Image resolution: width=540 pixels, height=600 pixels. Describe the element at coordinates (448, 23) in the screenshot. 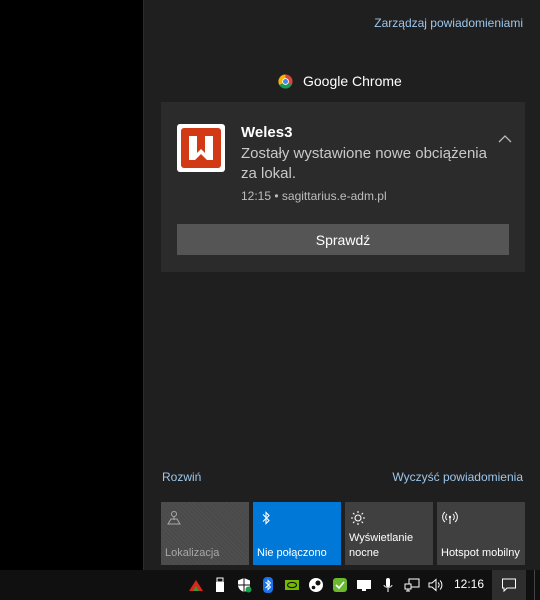

I see `manage-notifications-link: Zarządzaj powiadomieniami` at that location.